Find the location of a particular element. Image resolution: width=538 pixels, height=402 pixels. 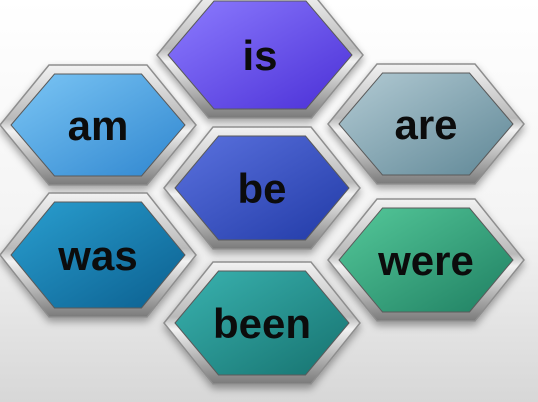

hexagon-were: were is located at coordinates (426, 260).